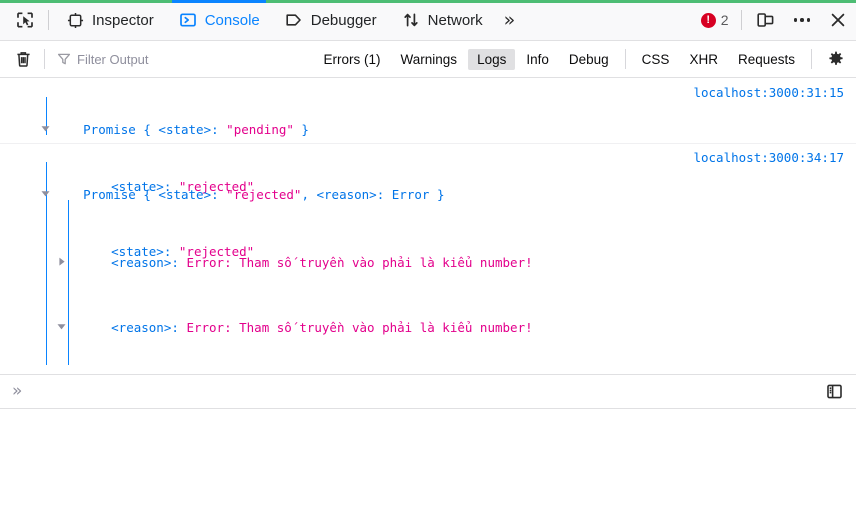  I want to click on js-input-field, so click(427, 391).